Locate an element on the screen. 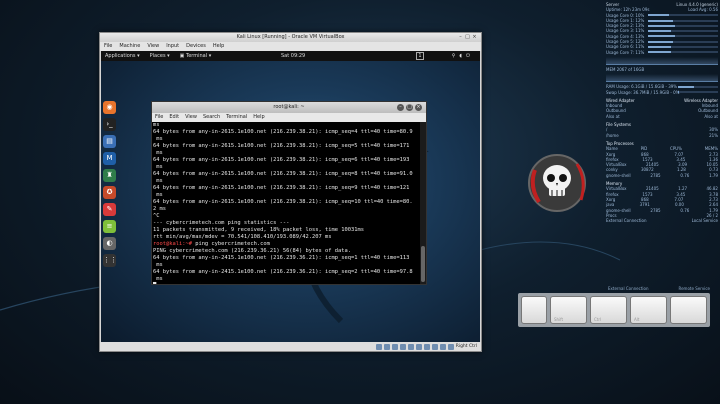 This screenshot has height=404, width=720. virtualbox-statusbar: Right Ctrl is located at coordinates (290, 346).